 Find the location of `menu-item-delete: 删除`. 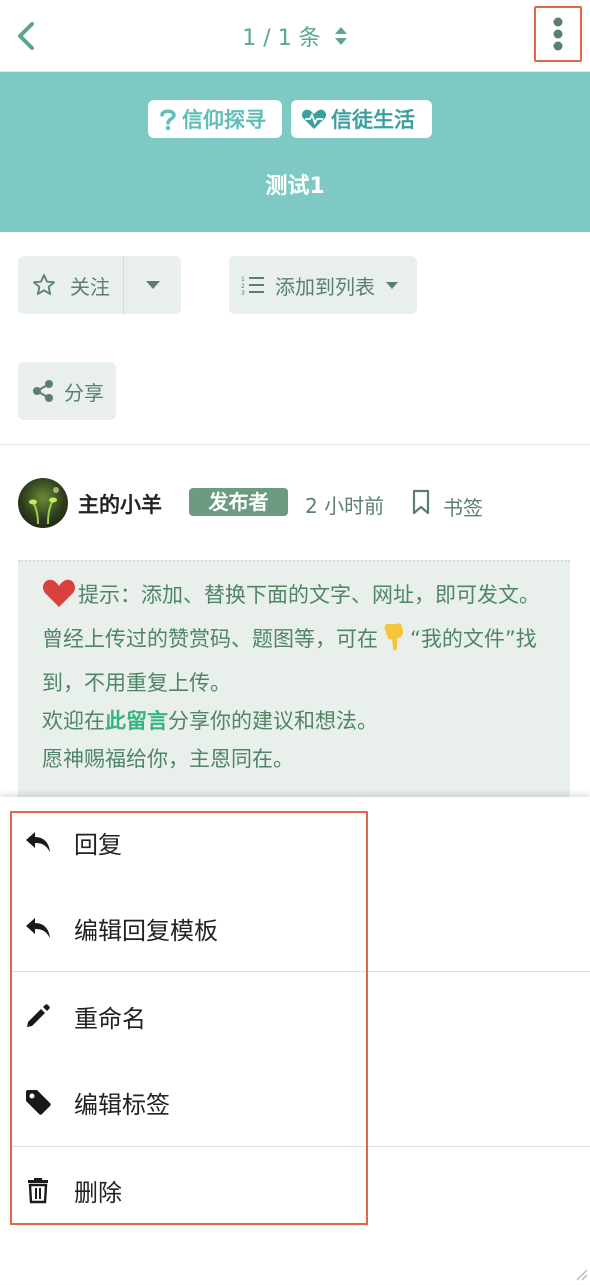

menu-item-delete: 删除 is located at coordinates (295, 1190).